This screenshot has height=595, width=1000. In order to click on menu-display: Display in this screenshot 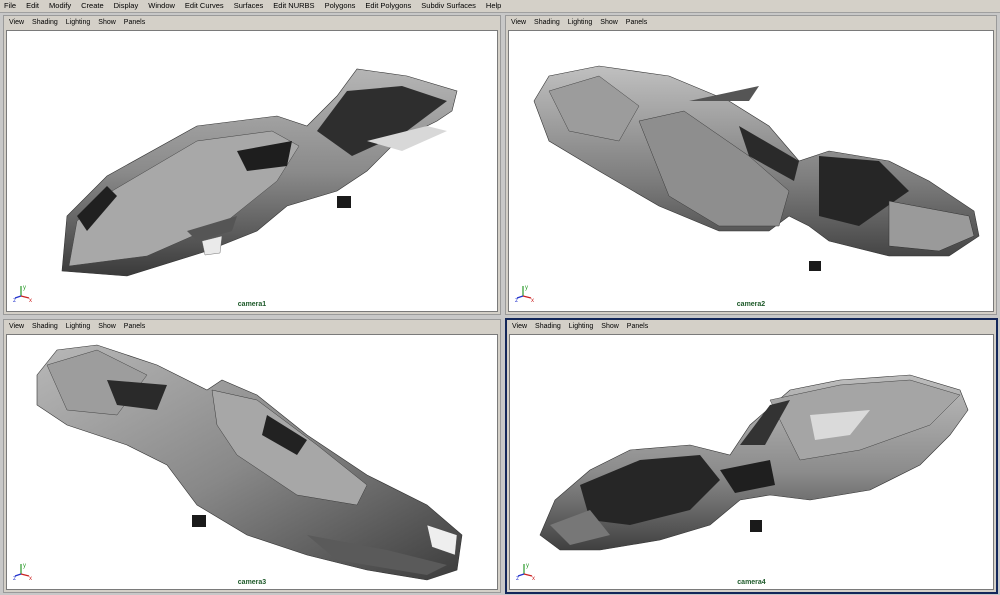, I will do `click(126, 6)`.